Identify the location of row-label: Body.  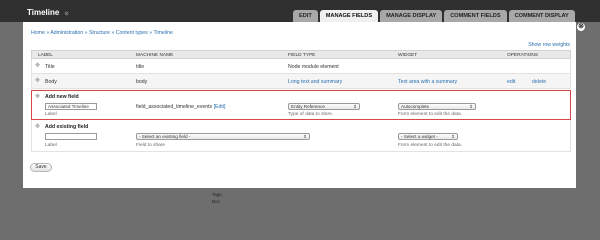
(51, 82).